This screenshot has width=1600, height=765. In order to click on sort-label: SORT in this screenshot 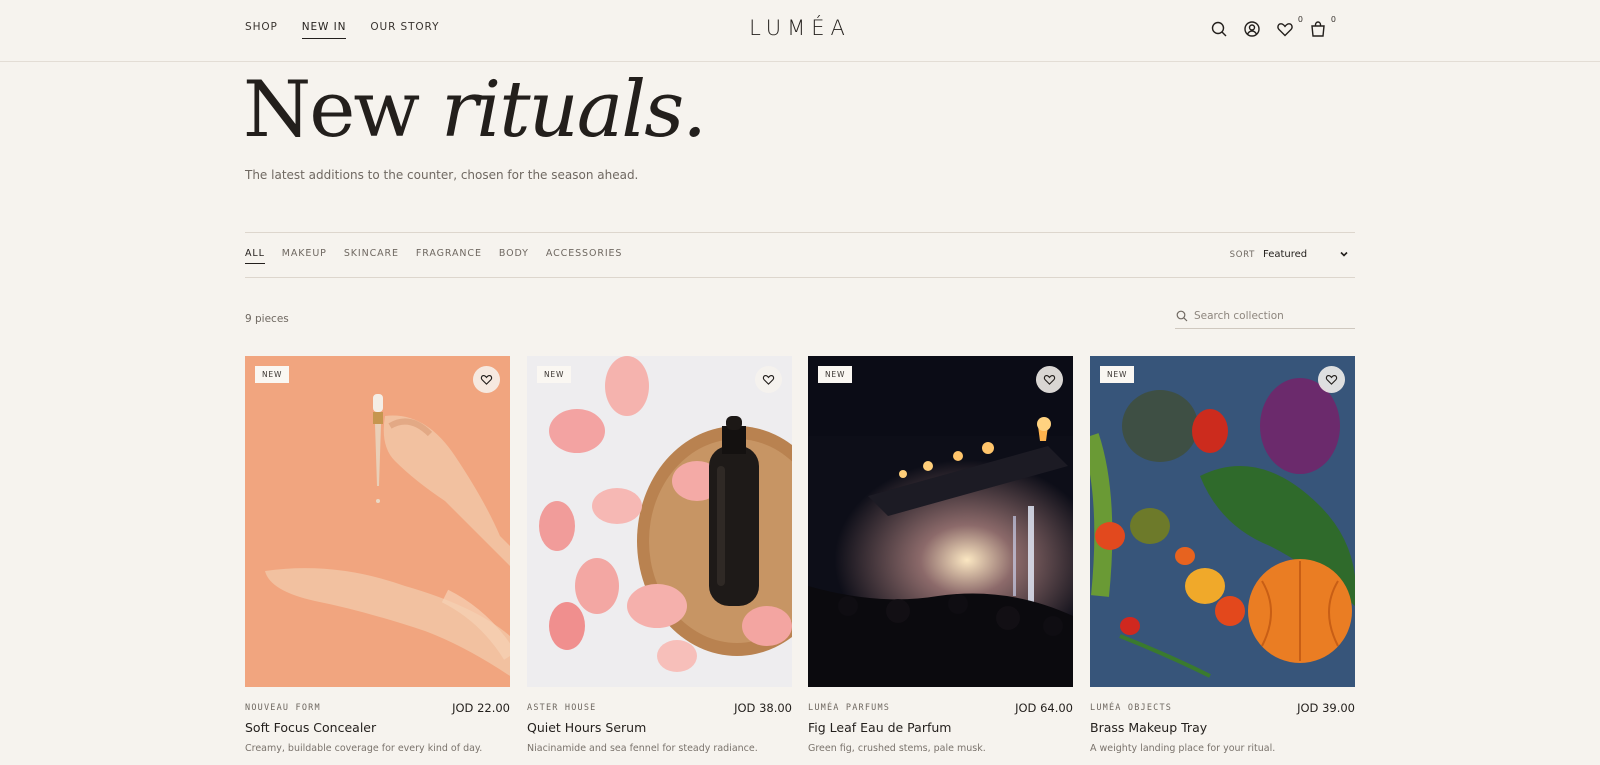, I will do `click(1242, 254)`.